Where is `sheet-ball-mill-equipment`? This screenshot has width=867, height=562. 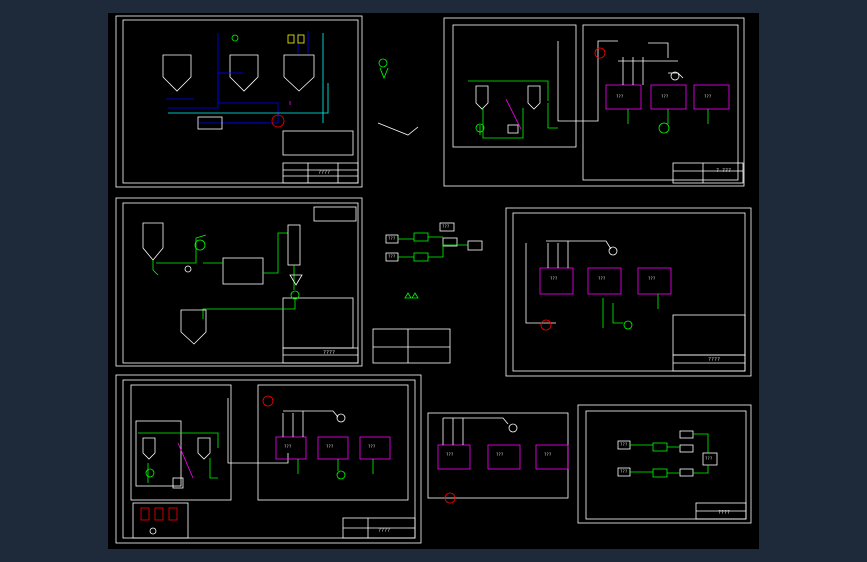 sheet-ball-mill-equipment is located at coordinates (222, 283).